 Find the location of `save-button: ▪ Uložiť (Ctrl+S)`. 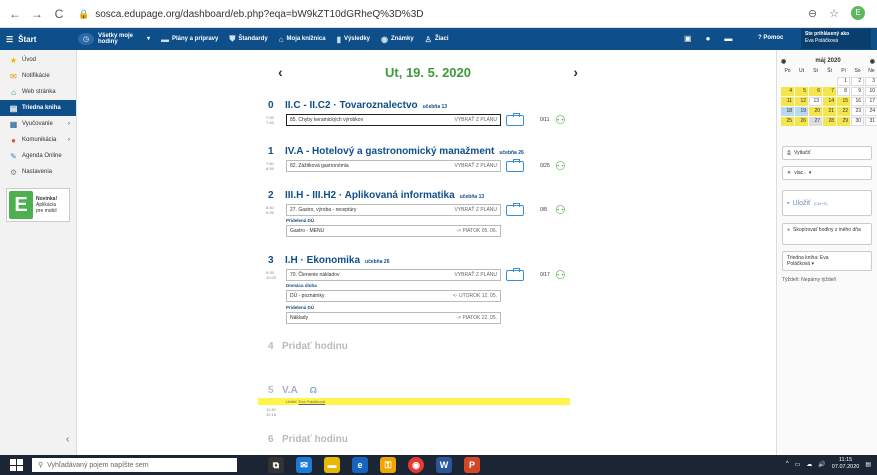

save-button: ▪ Uložiť (Ctrl+S) is located at coordinates (827, 203).